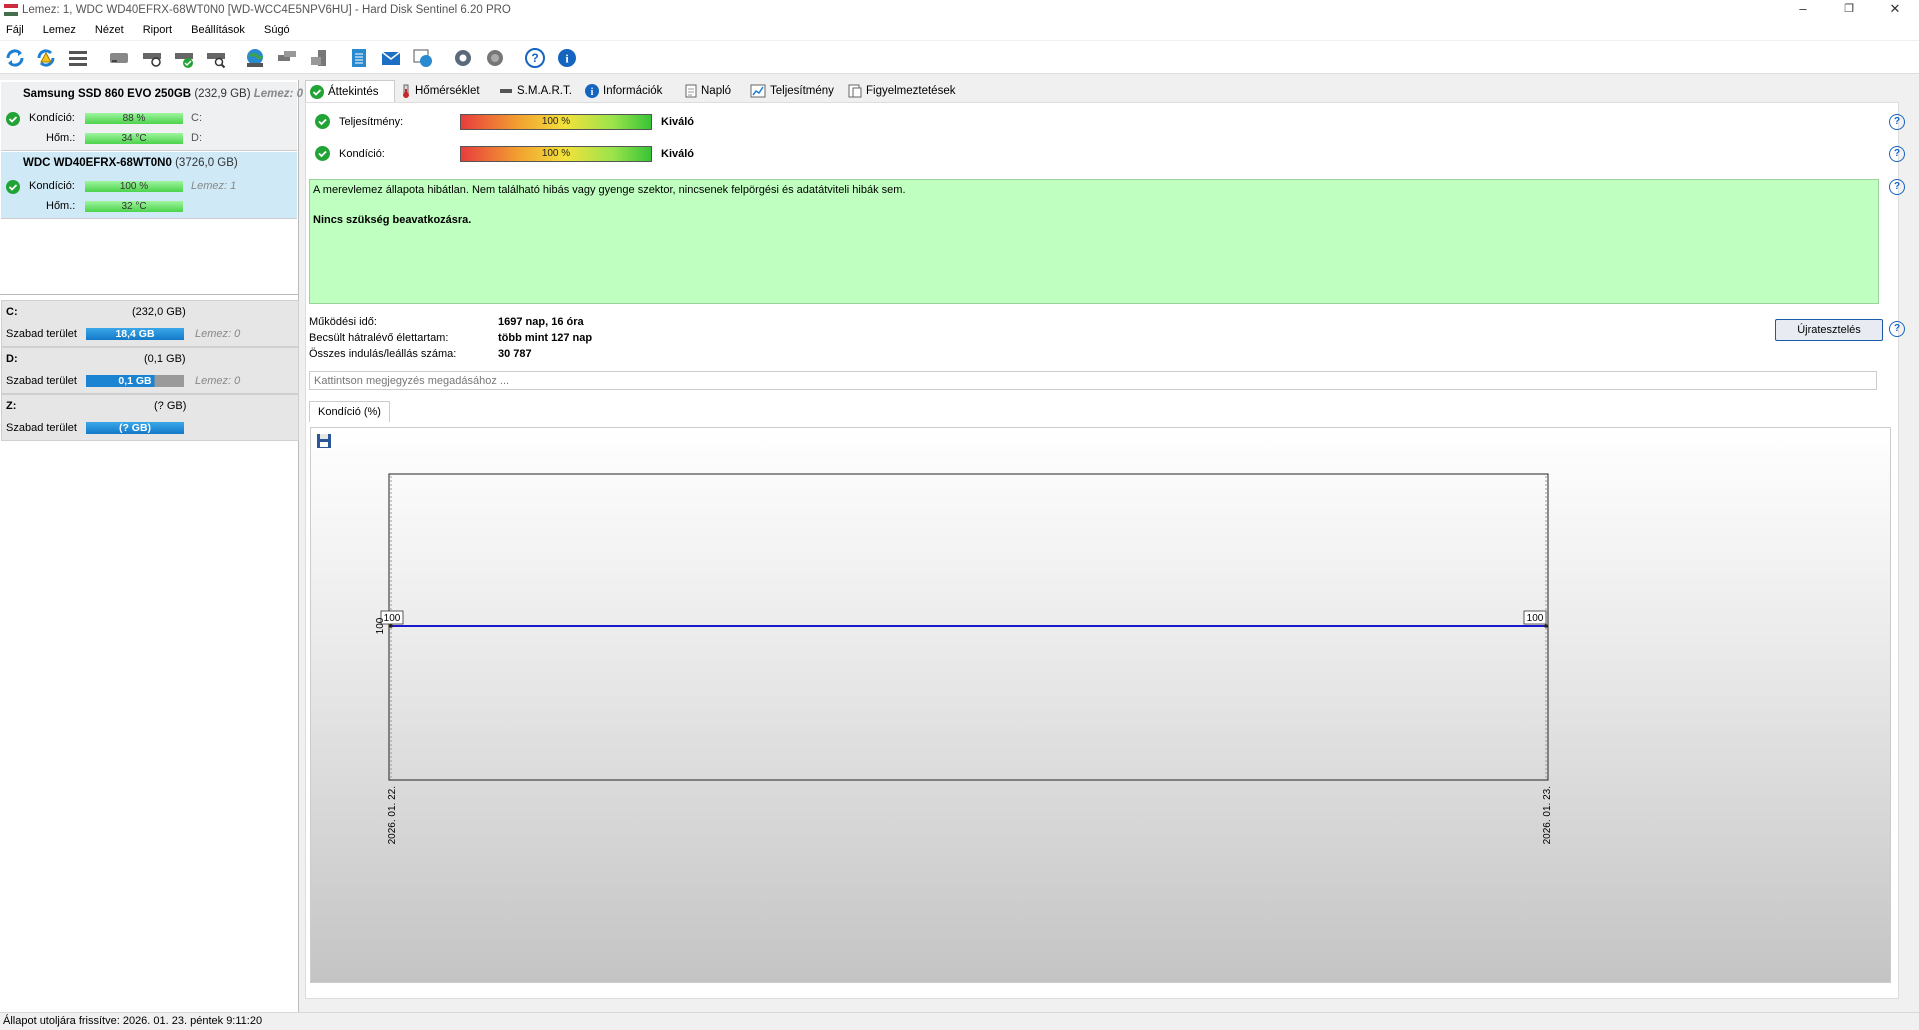  I want to click on disk-icon, so click(119, 58).